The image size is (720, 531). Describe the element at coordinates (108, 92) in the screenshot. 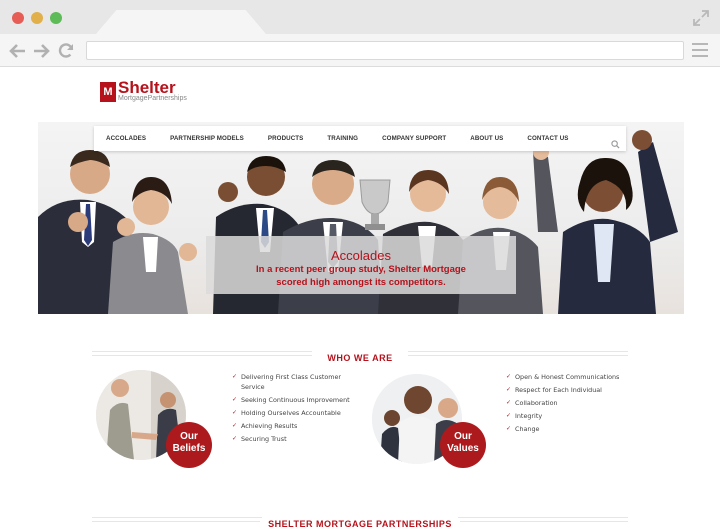

I see `logo-mark: M` at that location.